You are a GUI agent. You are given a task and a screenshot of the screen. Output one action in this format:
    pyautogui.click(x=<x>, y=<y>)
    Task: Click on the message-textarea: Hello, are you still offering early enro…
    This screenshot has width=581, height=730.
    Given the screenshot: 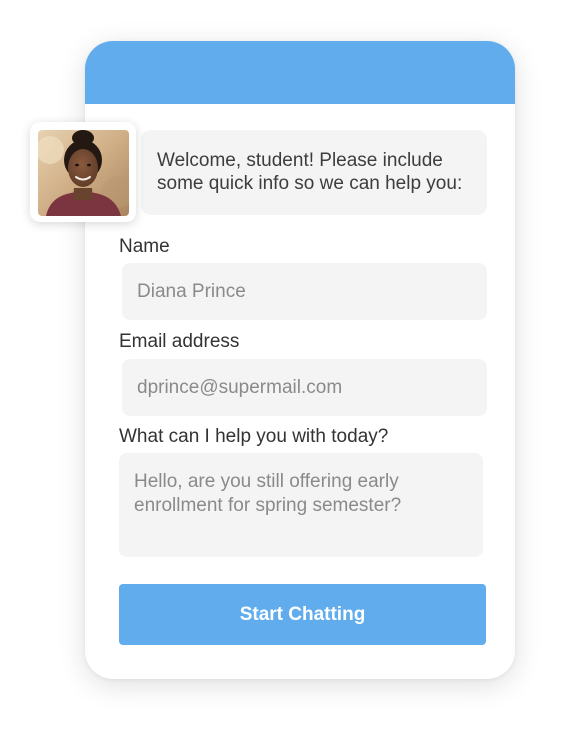 What is the action you would take?
    pyautogui.click(x=301, y=505)
    